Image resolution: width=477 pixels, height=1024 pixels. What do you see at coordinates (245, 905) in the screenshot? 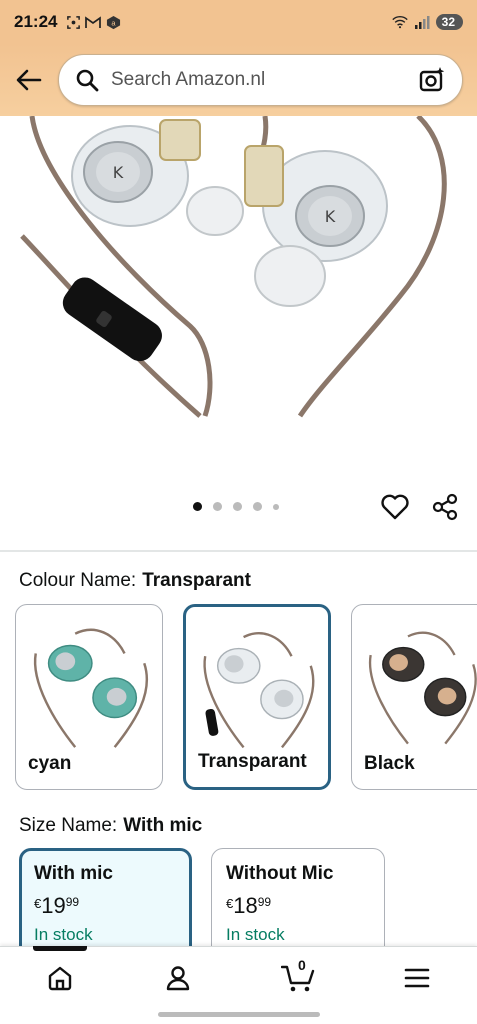
I see `price-whole: 18` at bounding box center [245, 905].